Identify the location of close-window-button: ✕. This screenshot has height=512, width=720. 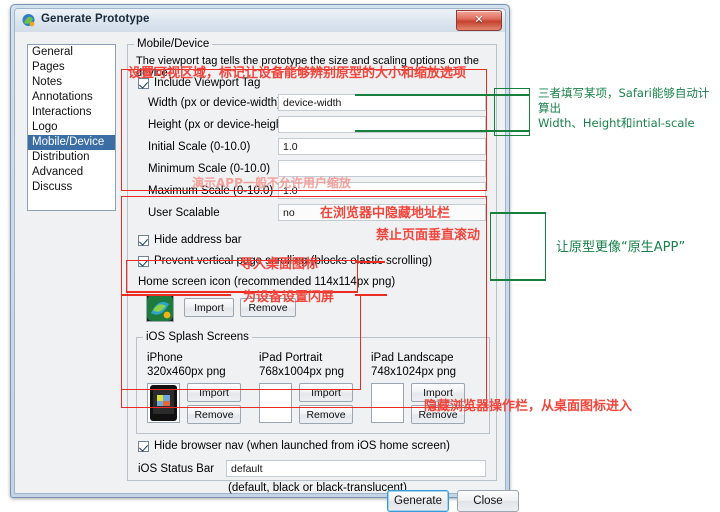
(479, 20).